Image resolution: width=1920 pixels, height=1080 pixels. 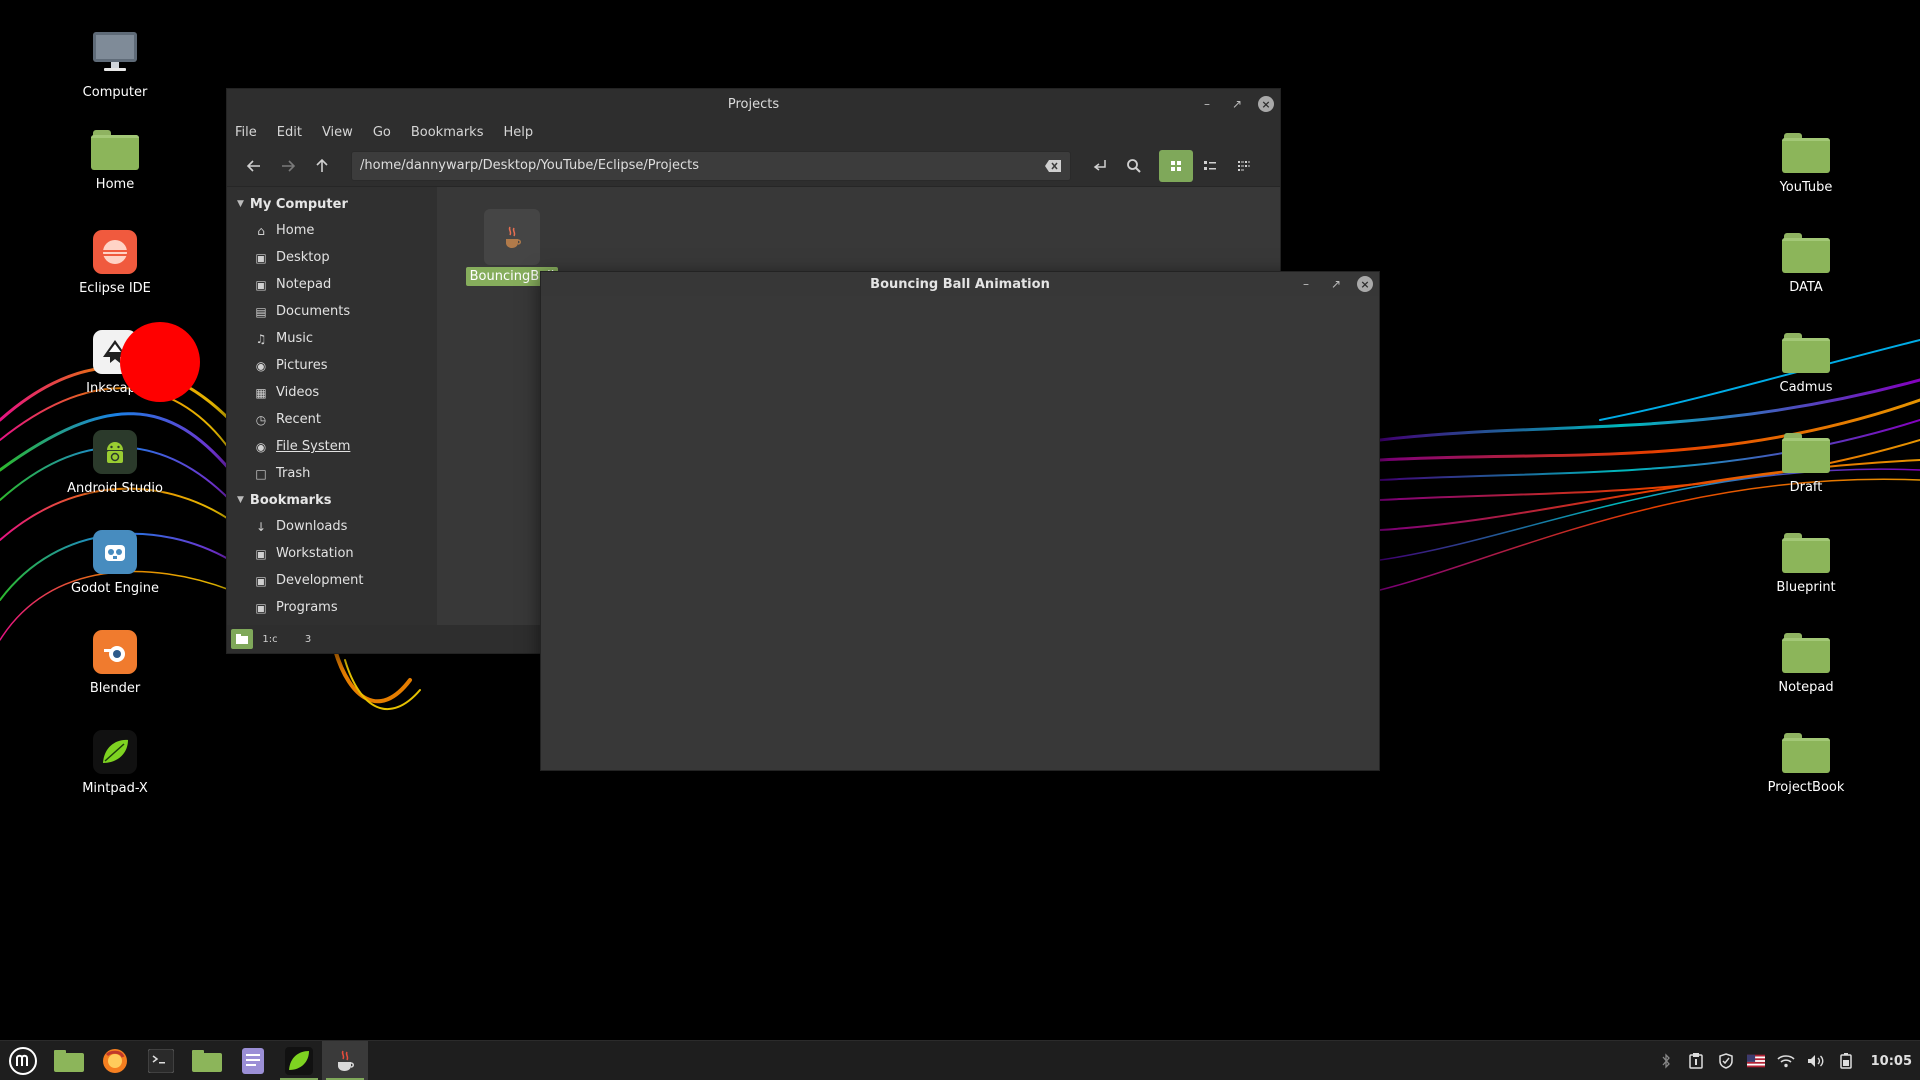 I want to click on sidebar-item-file-system: ◉ File System, so click(x=332, y=446).